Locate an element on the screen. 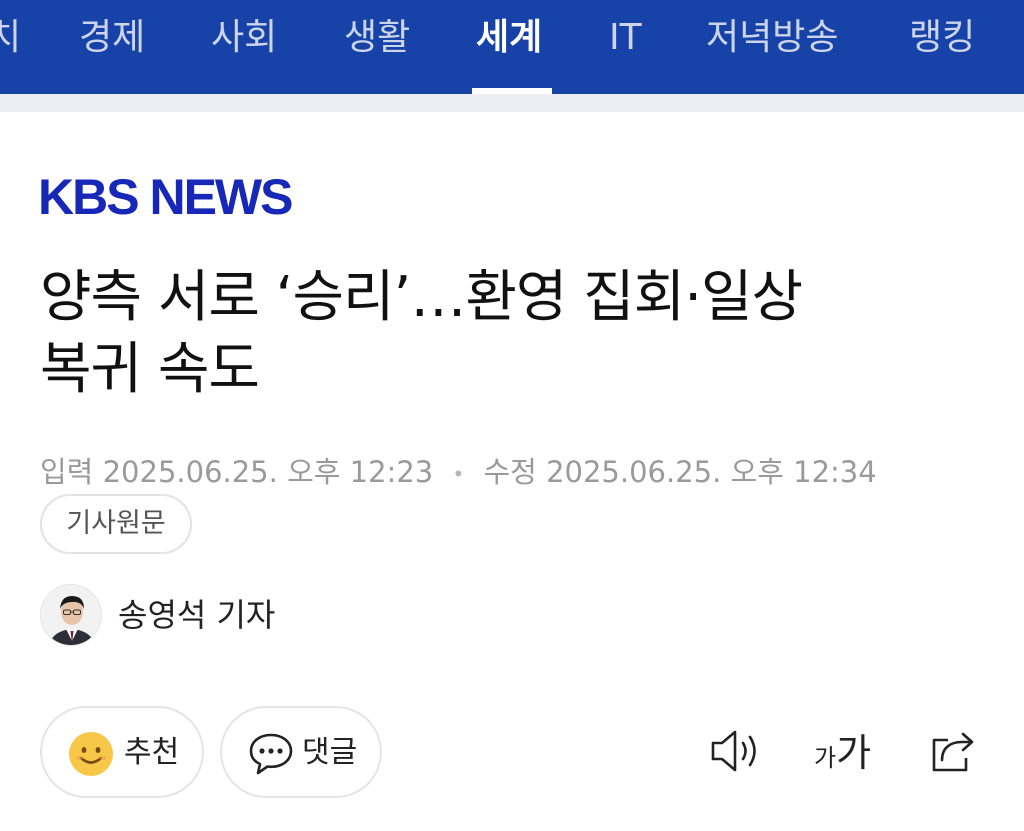 This screenshot has width=1024, height=831. nav-item-ranking: 랭킹 is located at coordinates (942, 47).